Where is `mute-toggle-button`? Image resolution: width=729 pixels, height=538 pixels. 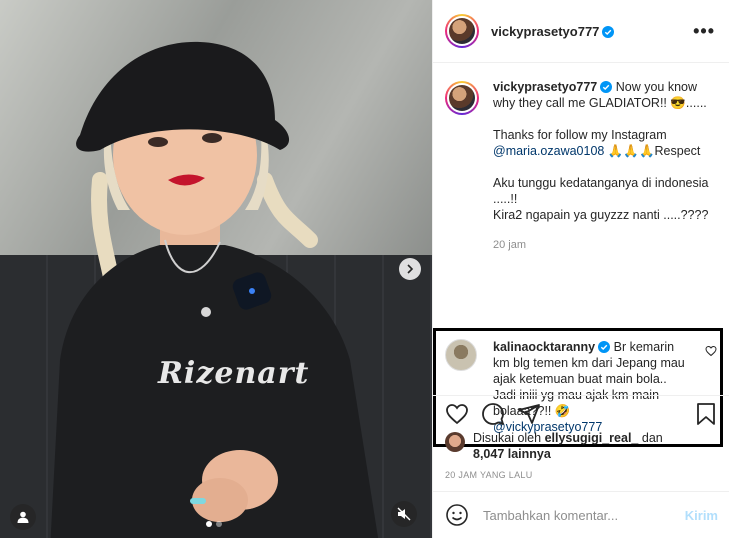 mute-toggle-button is located at coordinates (404, 514).